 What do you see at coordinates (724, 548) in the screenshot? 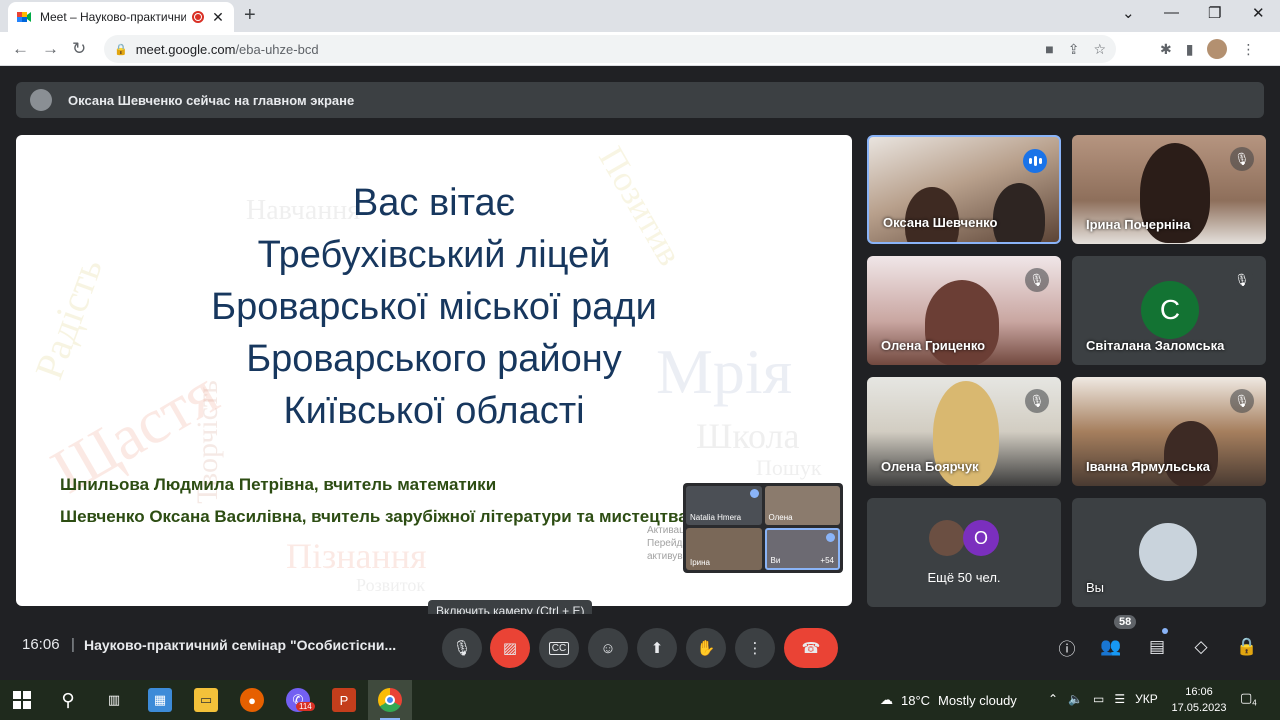
I see `mini-tile: Ірина` at bounding box center [724, 548].